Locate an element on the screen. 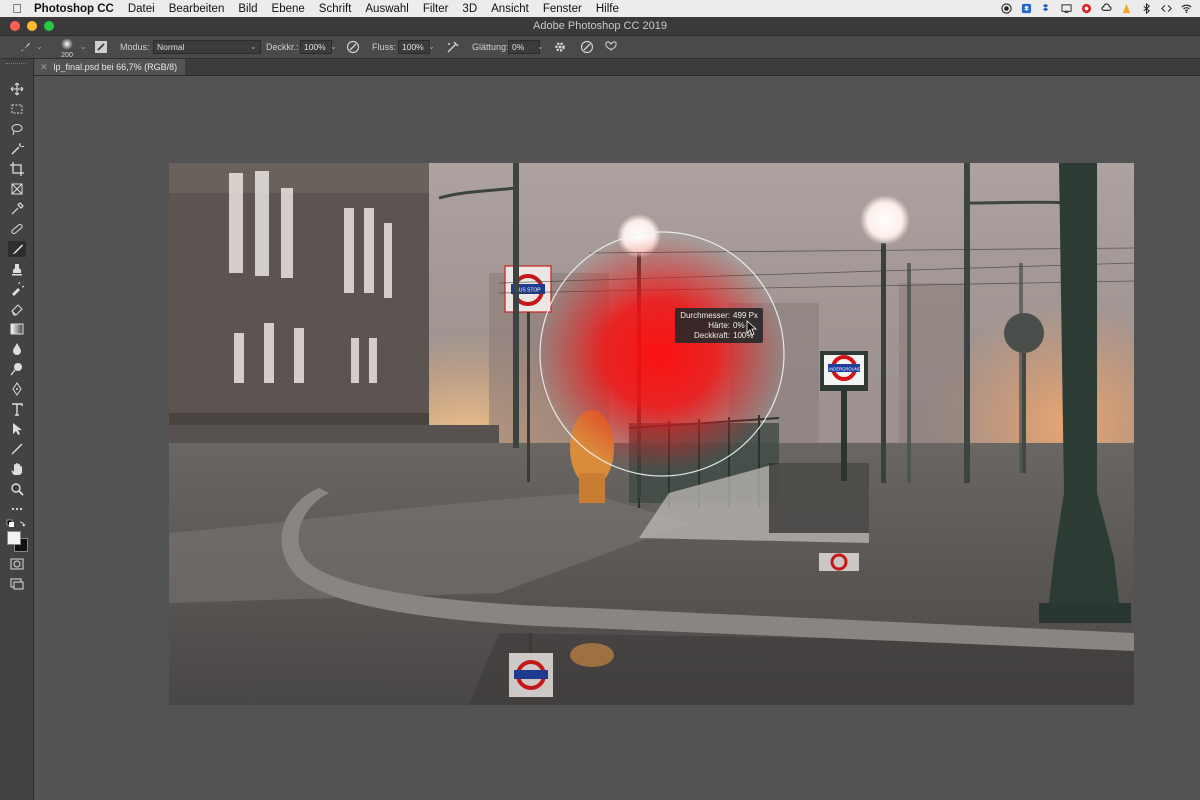 This screenshot has width=1200, height=800. brush-size-picker: 200 is located at coordinates (67, 48).